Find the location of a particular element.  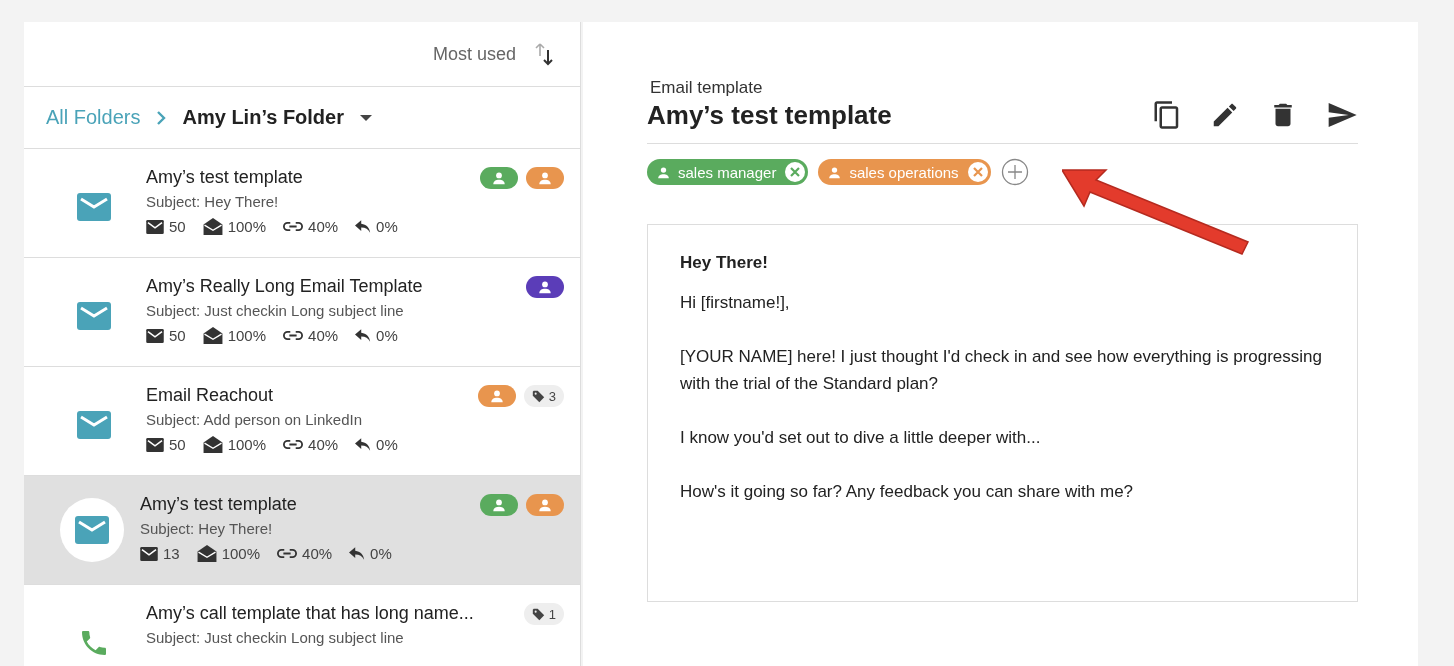

caret-icon is located at coordinates (366, 117).